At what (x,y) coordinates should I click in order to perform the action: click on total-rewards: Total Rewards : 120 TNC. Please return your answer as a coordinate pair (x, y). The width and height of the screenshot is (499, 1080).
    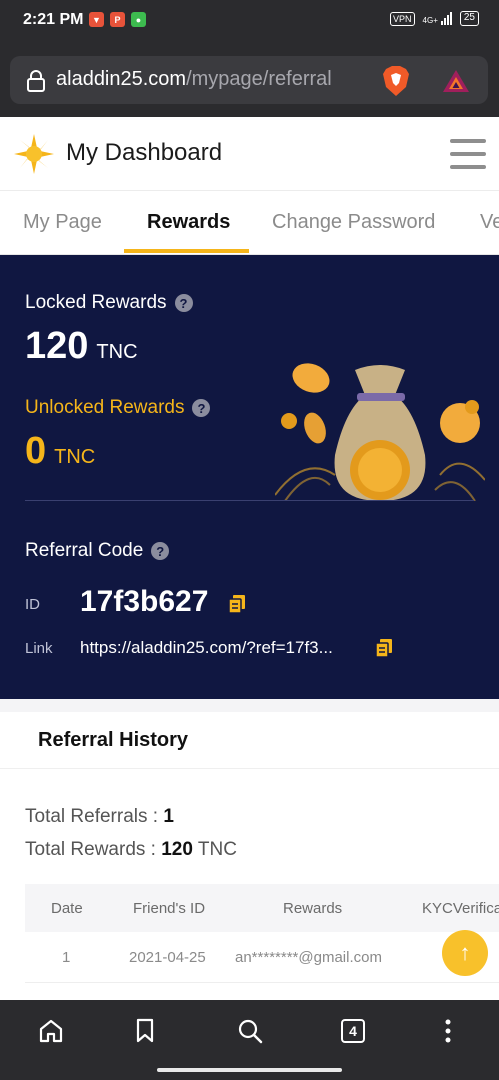
    Looking at the image, I should click on (131, 850).